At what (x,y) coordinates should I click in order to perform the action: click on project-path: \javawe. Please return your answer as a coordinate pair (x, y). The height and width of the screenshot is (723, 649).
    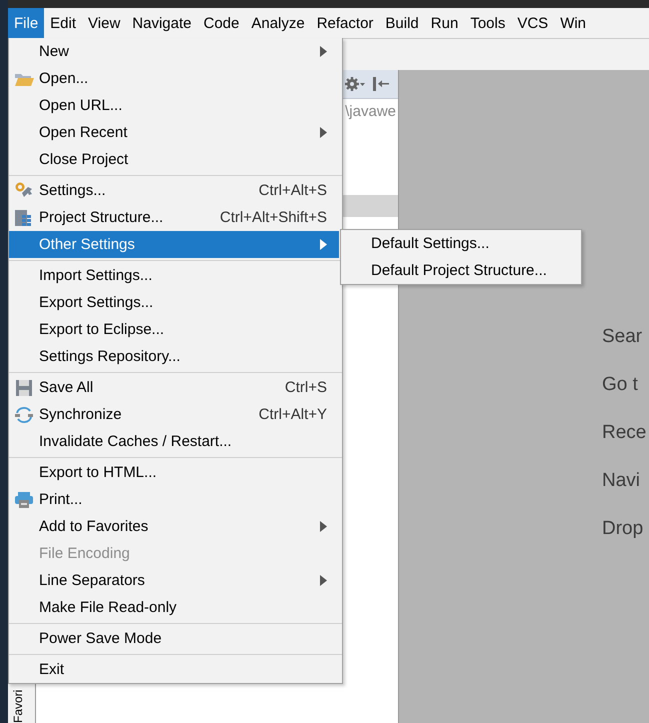
    Looking at the image, I should click on (371, 111).